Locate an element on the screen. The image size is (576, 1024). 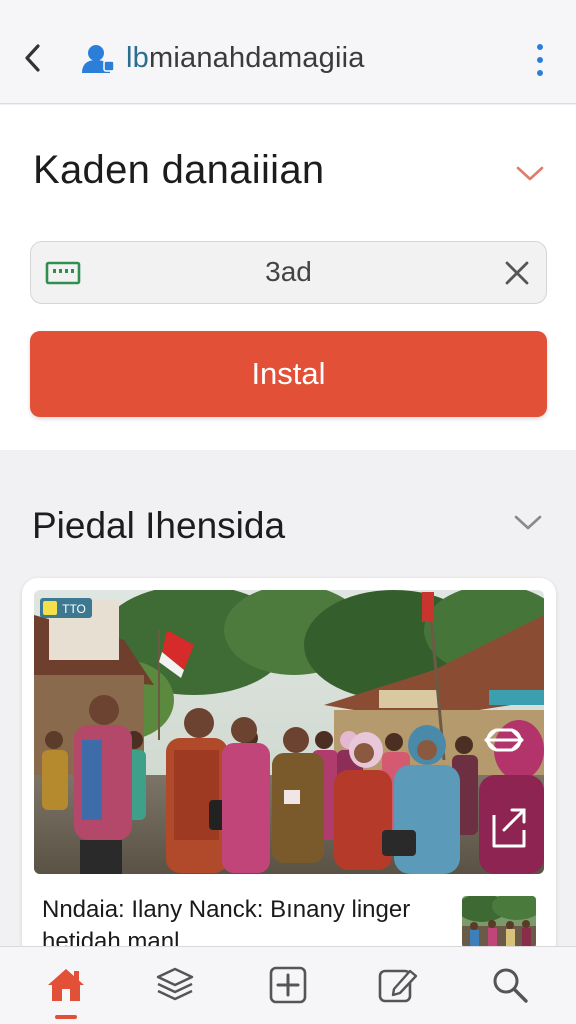
search-input-value: 3ad is located at coordinates (288, 272).